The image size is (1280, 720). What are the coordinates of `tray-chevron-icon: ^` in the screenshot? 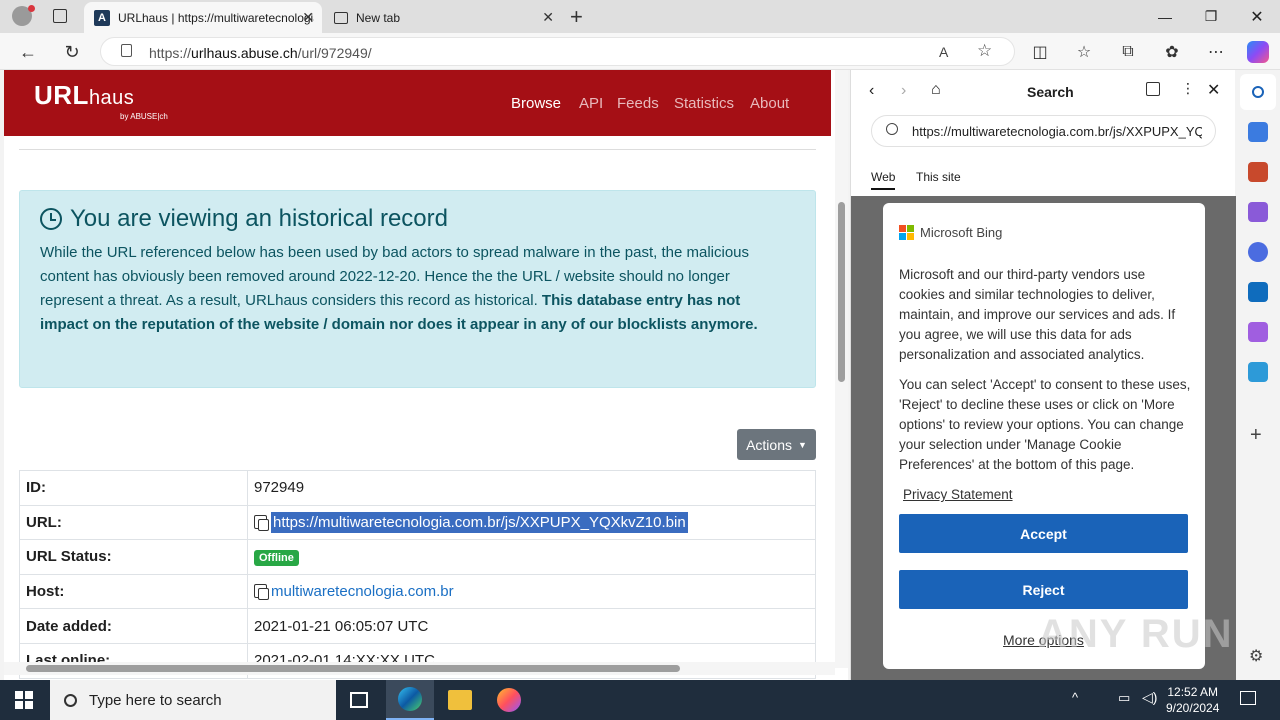 It's located at (1075, 697).